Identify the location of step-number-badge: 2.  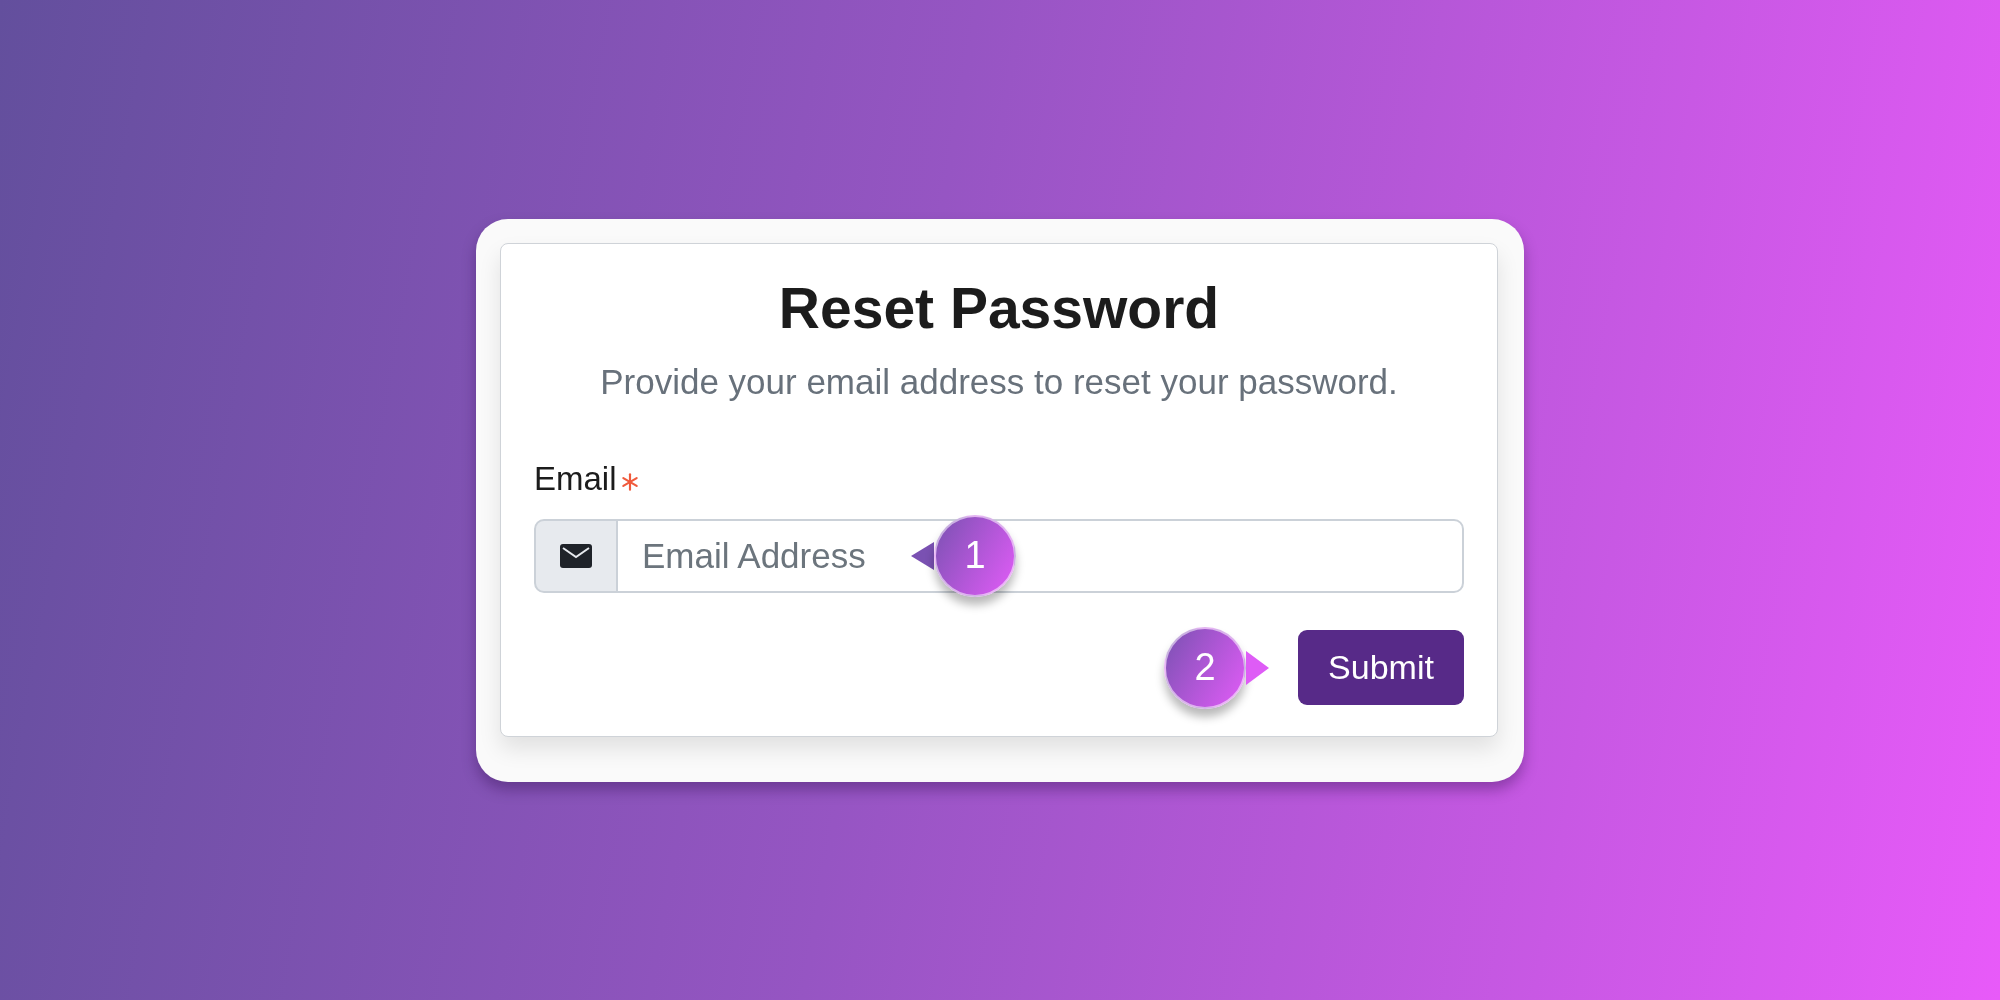
(1205, 667).